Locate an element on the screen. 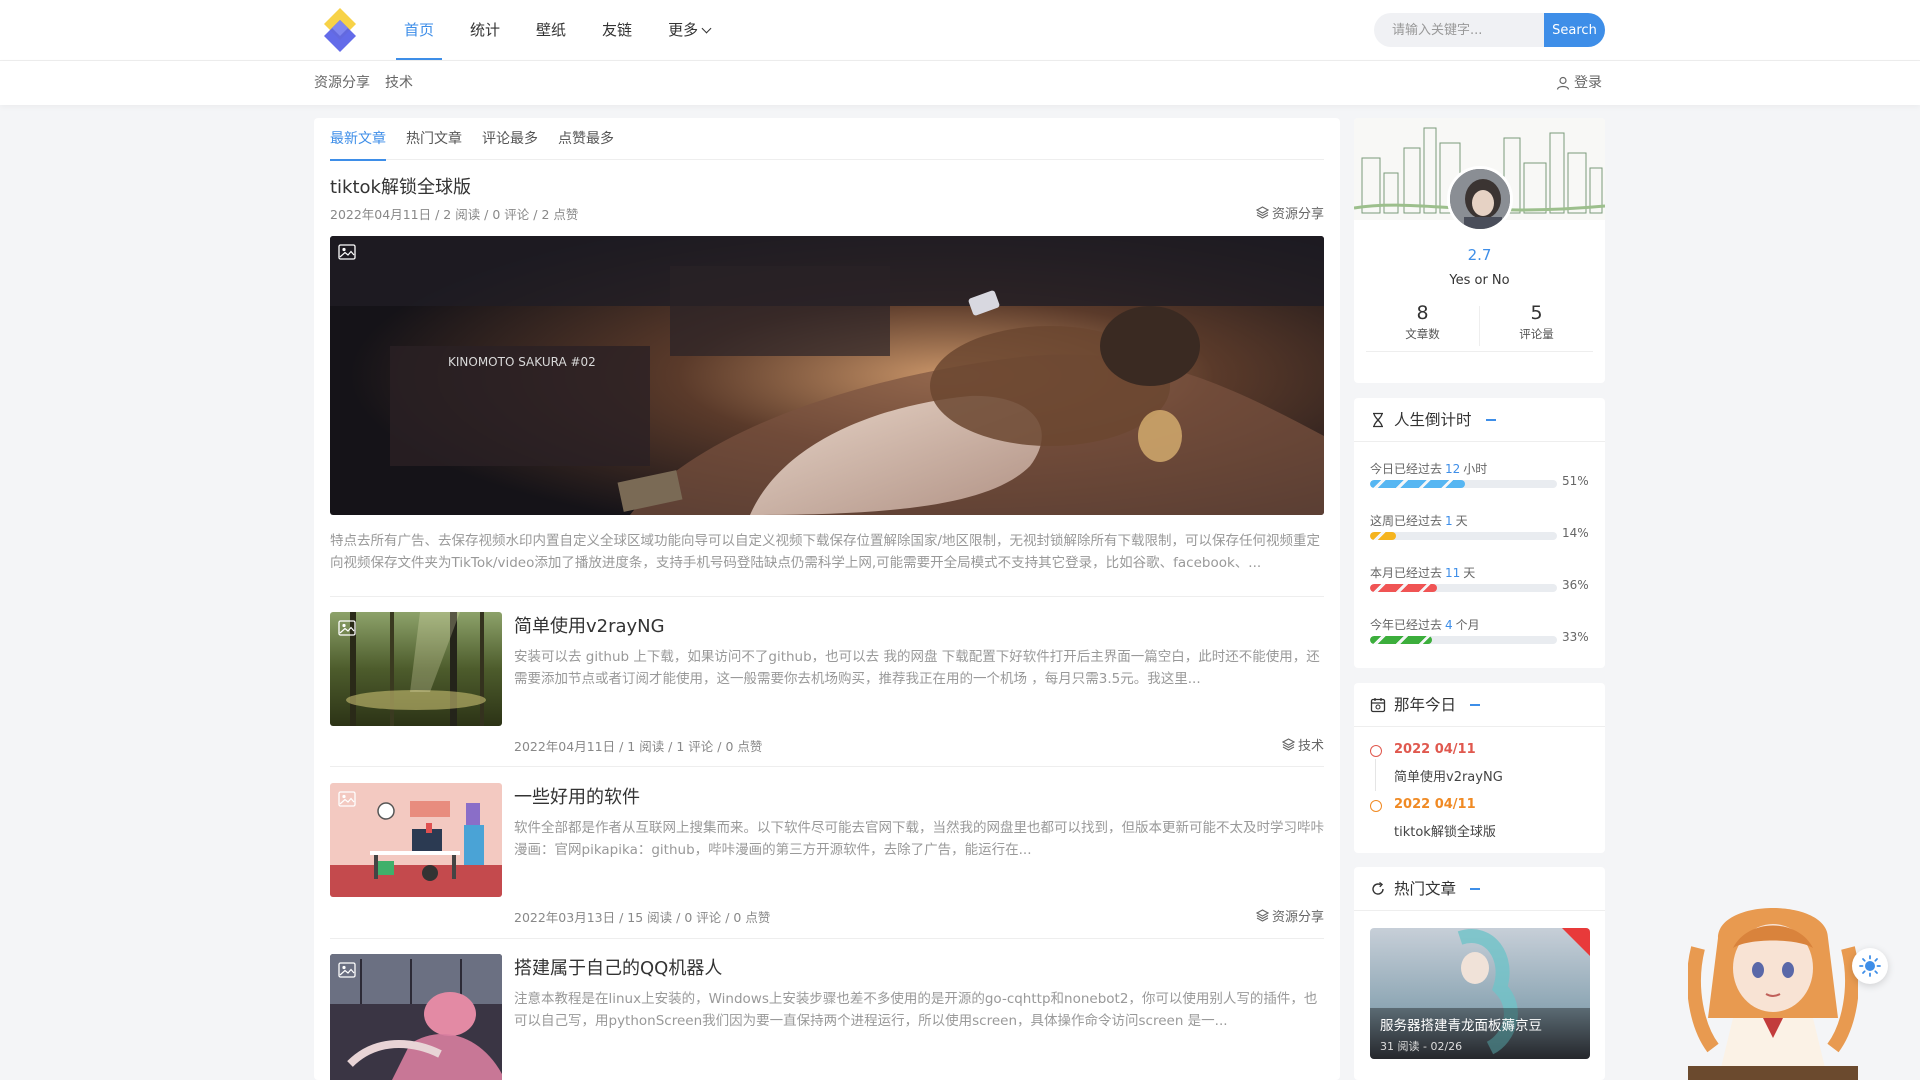 This screenshot has height=1080, width=1920. countdown-label: 本月已经过去 11 天 is located at coordinates (1480, 572).